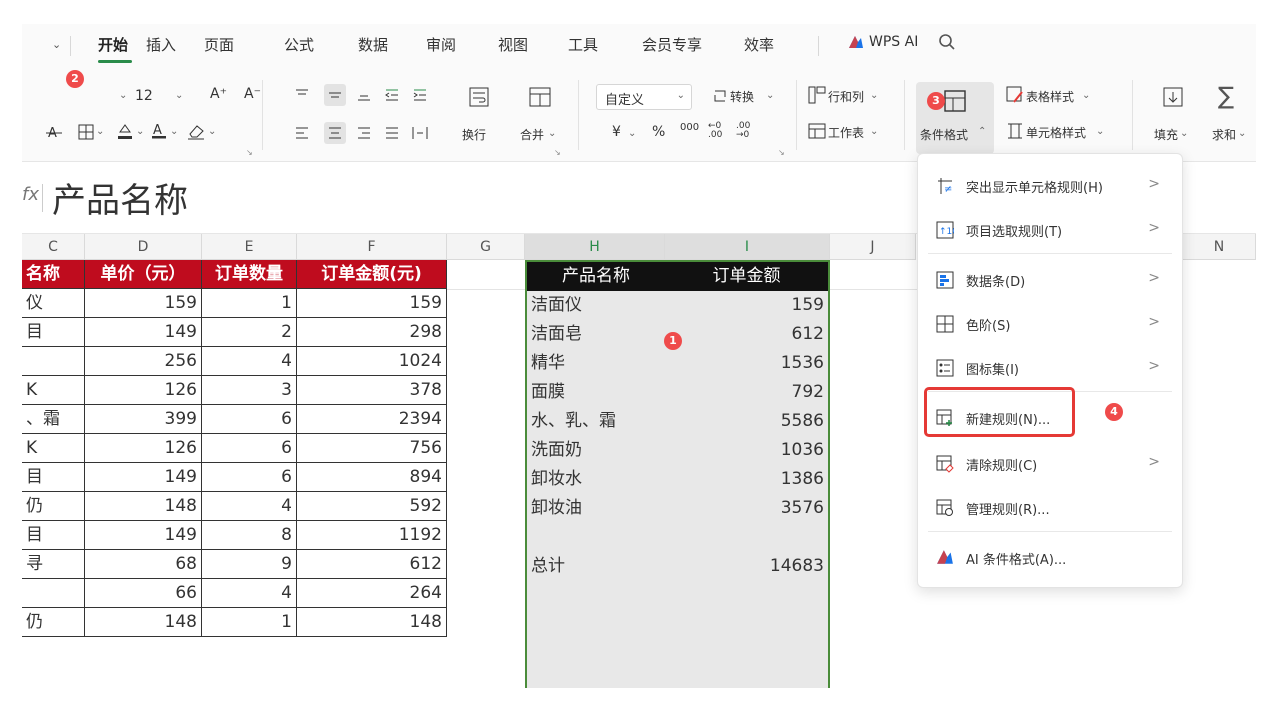 The height and width of the screenshot is (711, 1280). Describe the element at coordinates (846, 96) in the screenshot. I see `rows-cols-button: 行和列` at that location.